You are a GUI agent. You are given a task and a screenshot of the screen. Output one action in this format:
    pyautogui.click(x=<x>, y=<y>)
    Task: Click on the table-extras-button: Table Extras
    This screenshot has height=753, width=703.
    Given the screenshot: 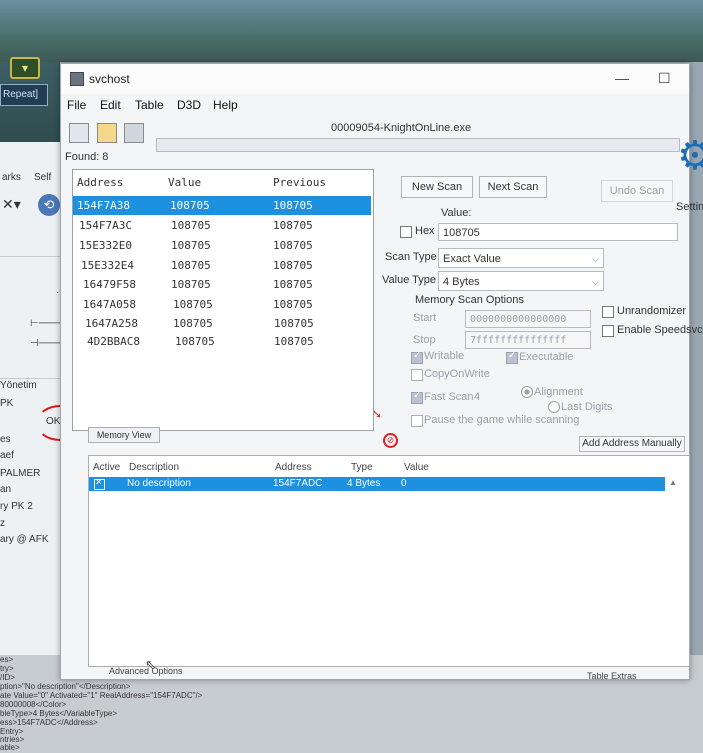 What is the action you would take?
    pyautogui.click(x=612, y=676)
    